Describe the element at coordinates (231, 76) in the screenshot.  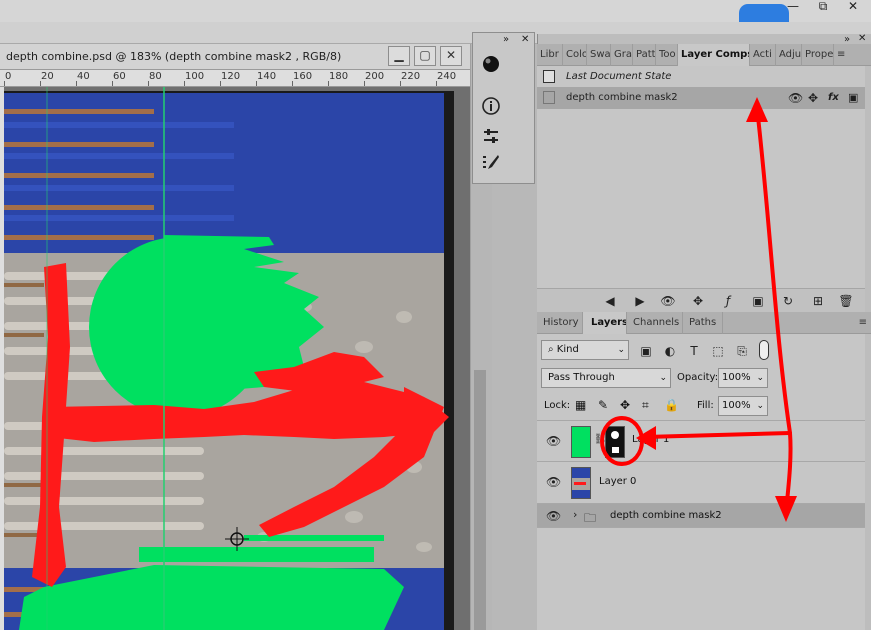
I see `ruler-tick-label: 120` at that location.